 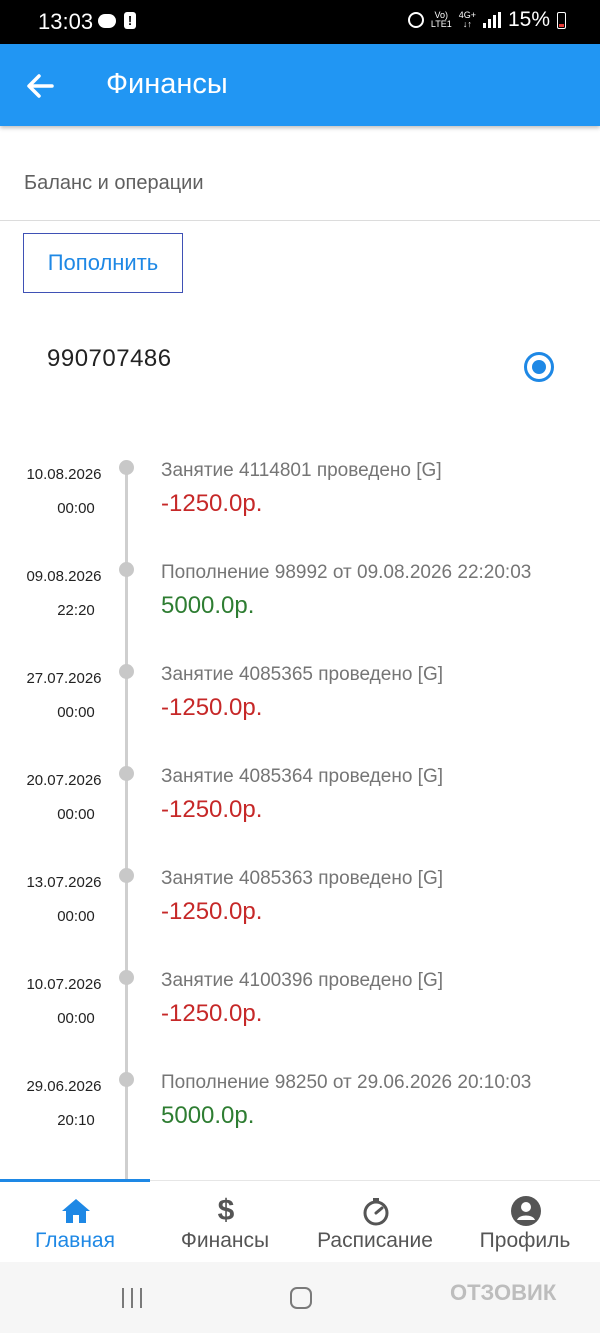 I want to click on section-title: Баланс и операции, so click(x=114, y=183).